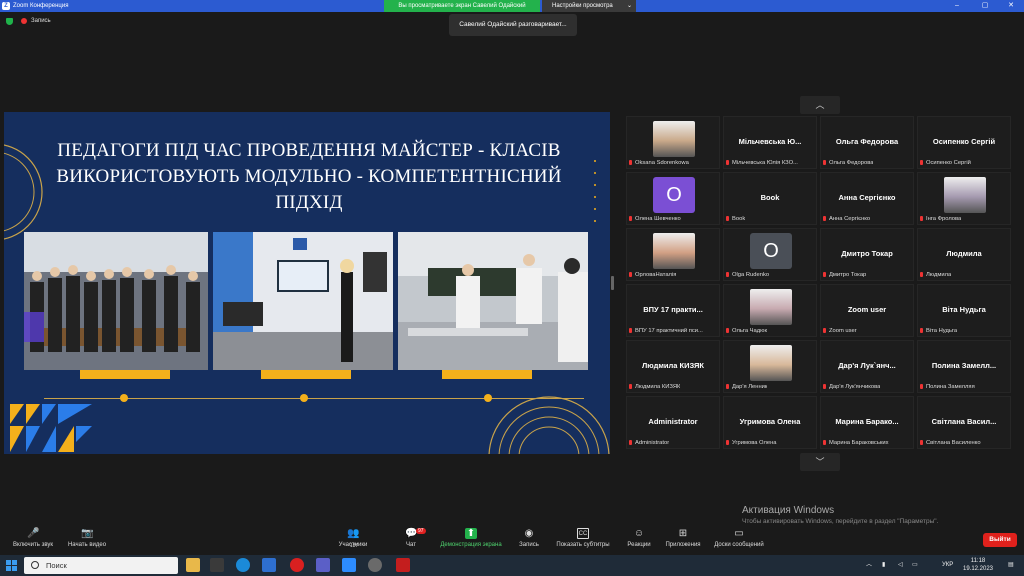 The width and height of the screenshot is (1024, 576). Describe the element at coordinates (820, 462) in the screenshot. I see `gallery-next-page-button: ﹀` at that location.